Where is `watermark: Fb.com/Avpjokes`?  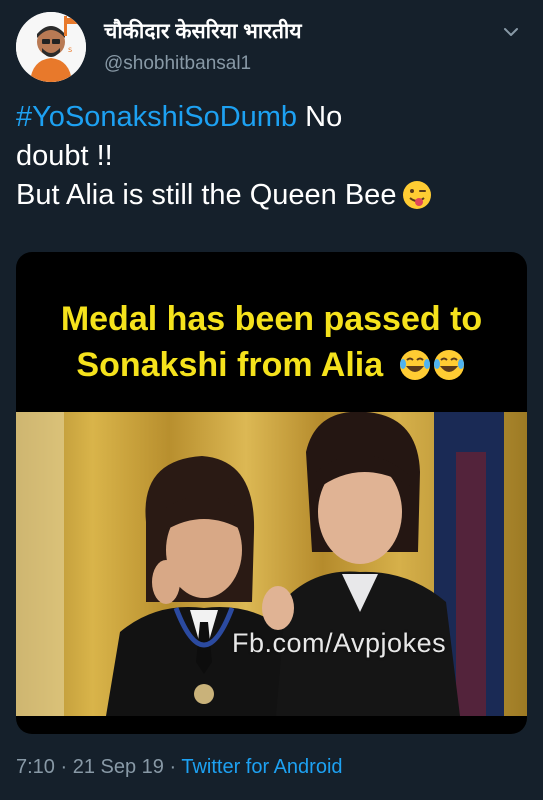 watermark: Fb.com/Avpjokes is located at coordinates (339, 643).